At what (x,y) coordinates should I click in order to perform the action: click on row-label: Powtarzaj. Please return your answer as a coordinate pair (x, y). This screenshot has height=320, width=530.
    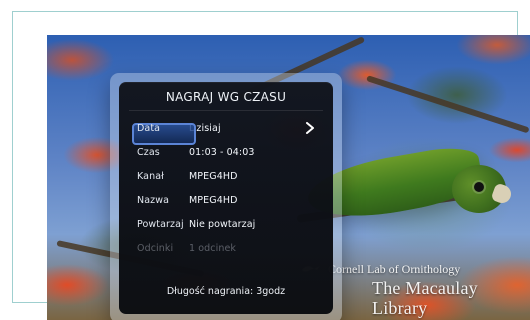
    Looking at the image, I should click on (160, 224).